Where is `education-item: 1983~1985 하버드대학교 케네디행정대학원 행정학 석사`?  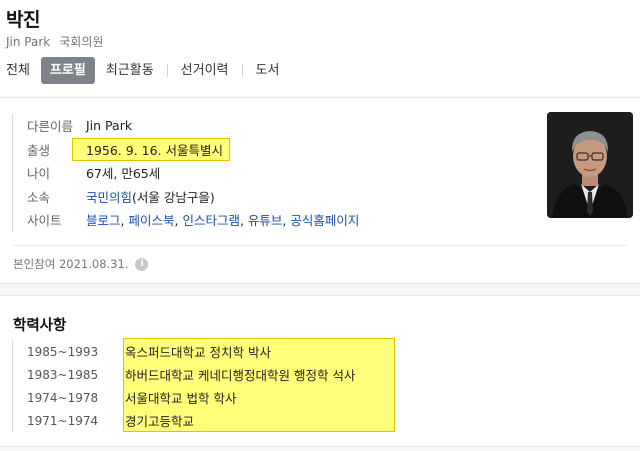 education-item: 1983~1985 하버드대학교 케네디행정대학원 행정학 석사 is located at coordinates (191, 374).